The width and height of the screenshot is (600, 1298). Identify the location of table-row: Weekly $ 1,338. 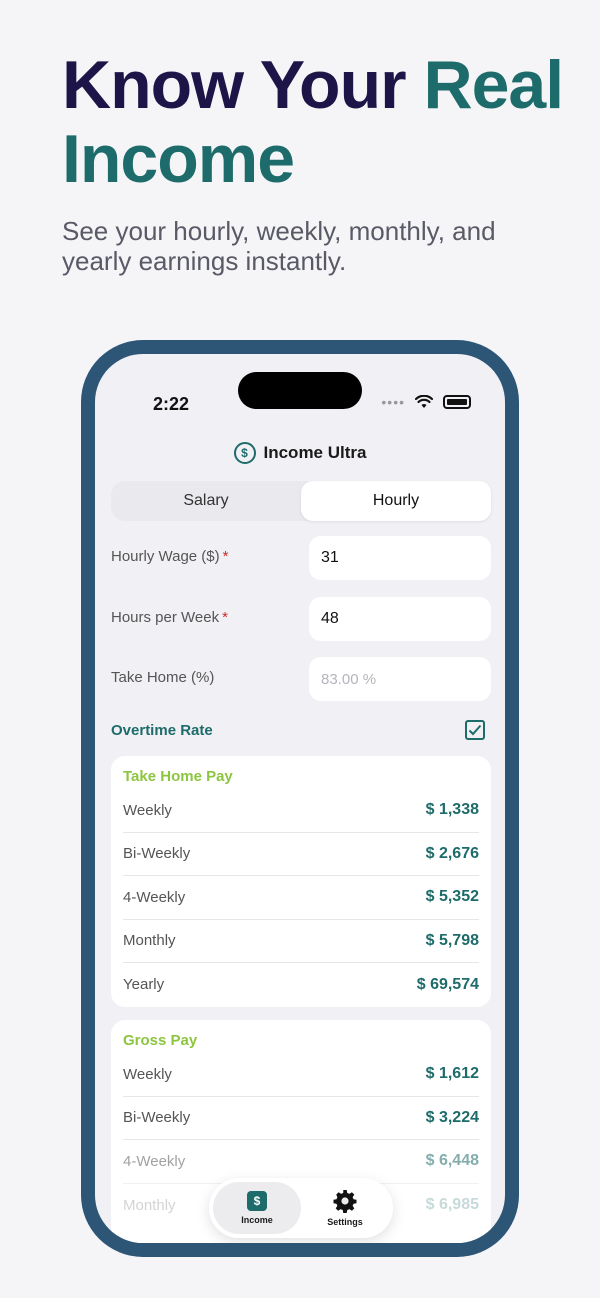
(301, 811).